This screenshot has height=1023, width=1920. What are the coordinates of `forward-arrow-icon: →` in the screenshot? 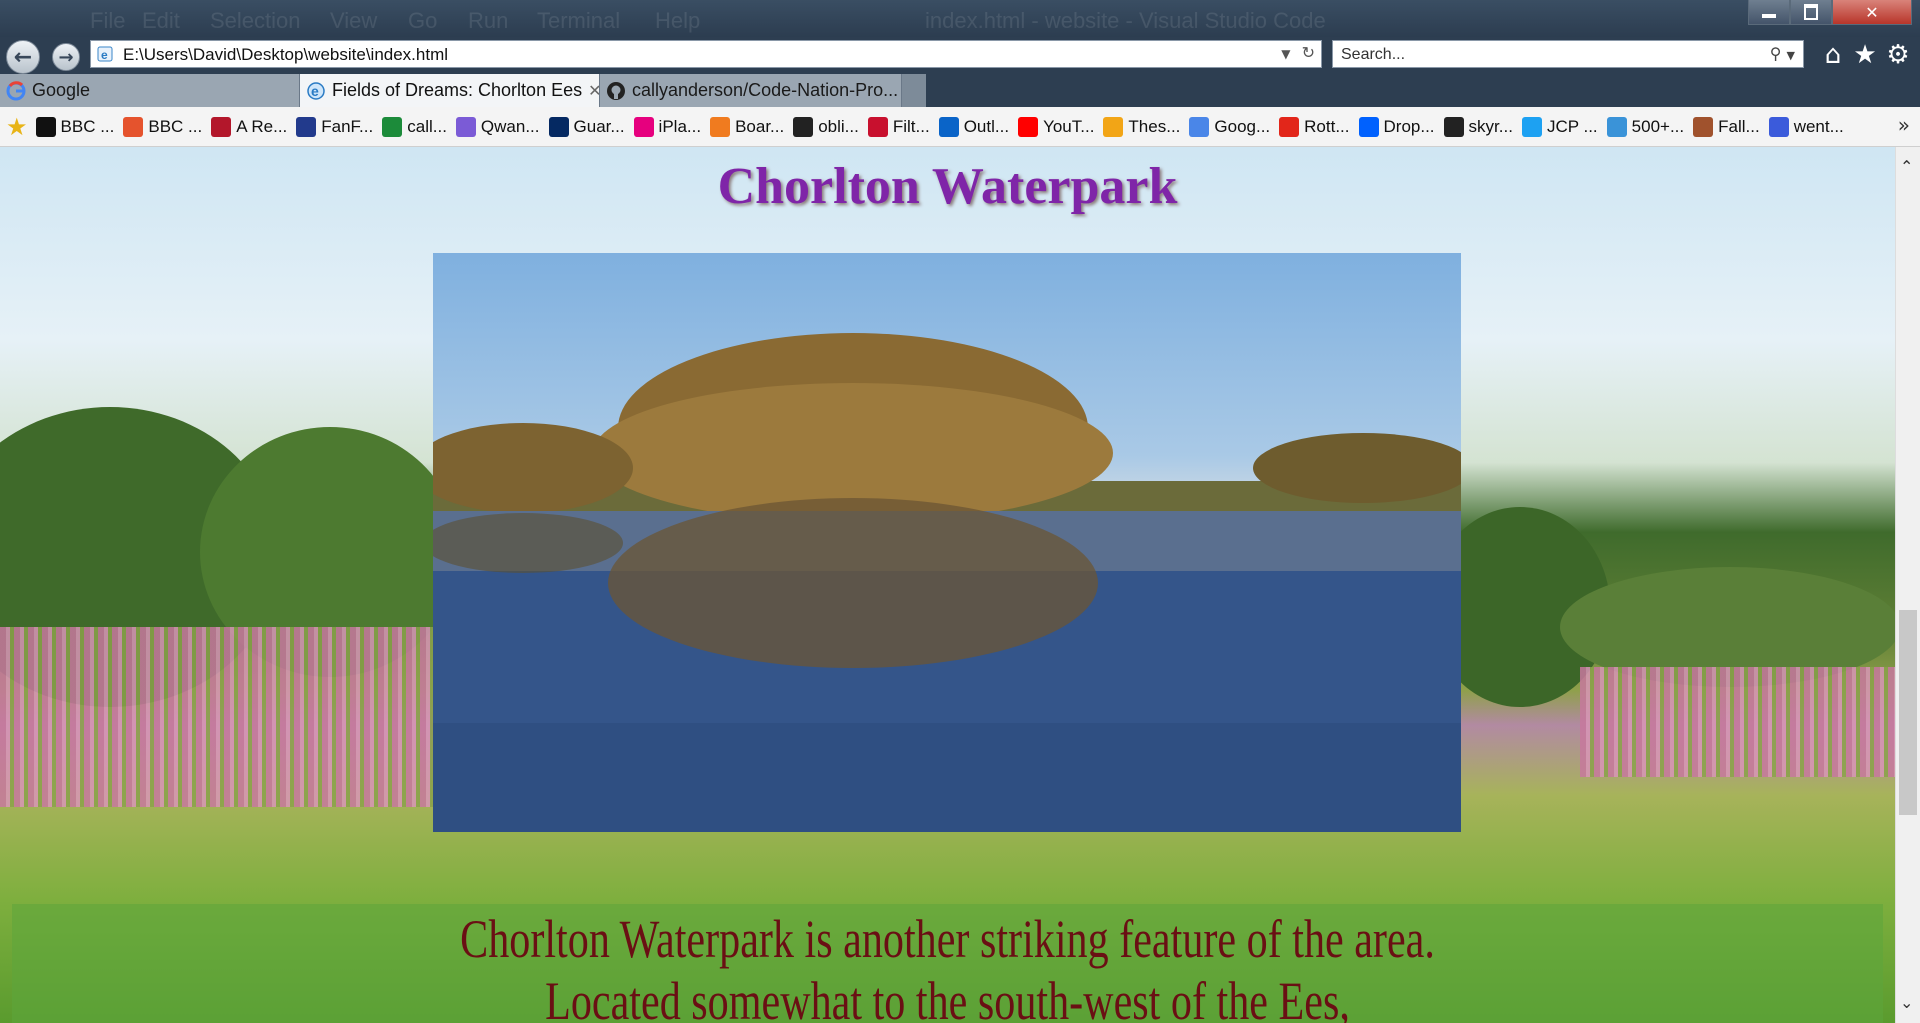 It's located at (66, 57).